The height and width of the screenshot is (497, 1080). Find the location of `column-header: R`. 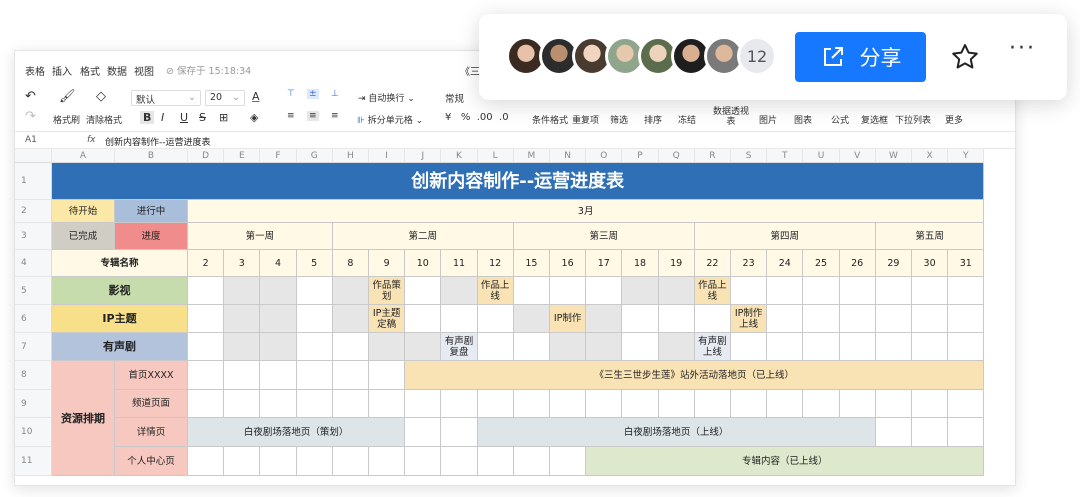

column-header: R is located at coordinates (712, 156).